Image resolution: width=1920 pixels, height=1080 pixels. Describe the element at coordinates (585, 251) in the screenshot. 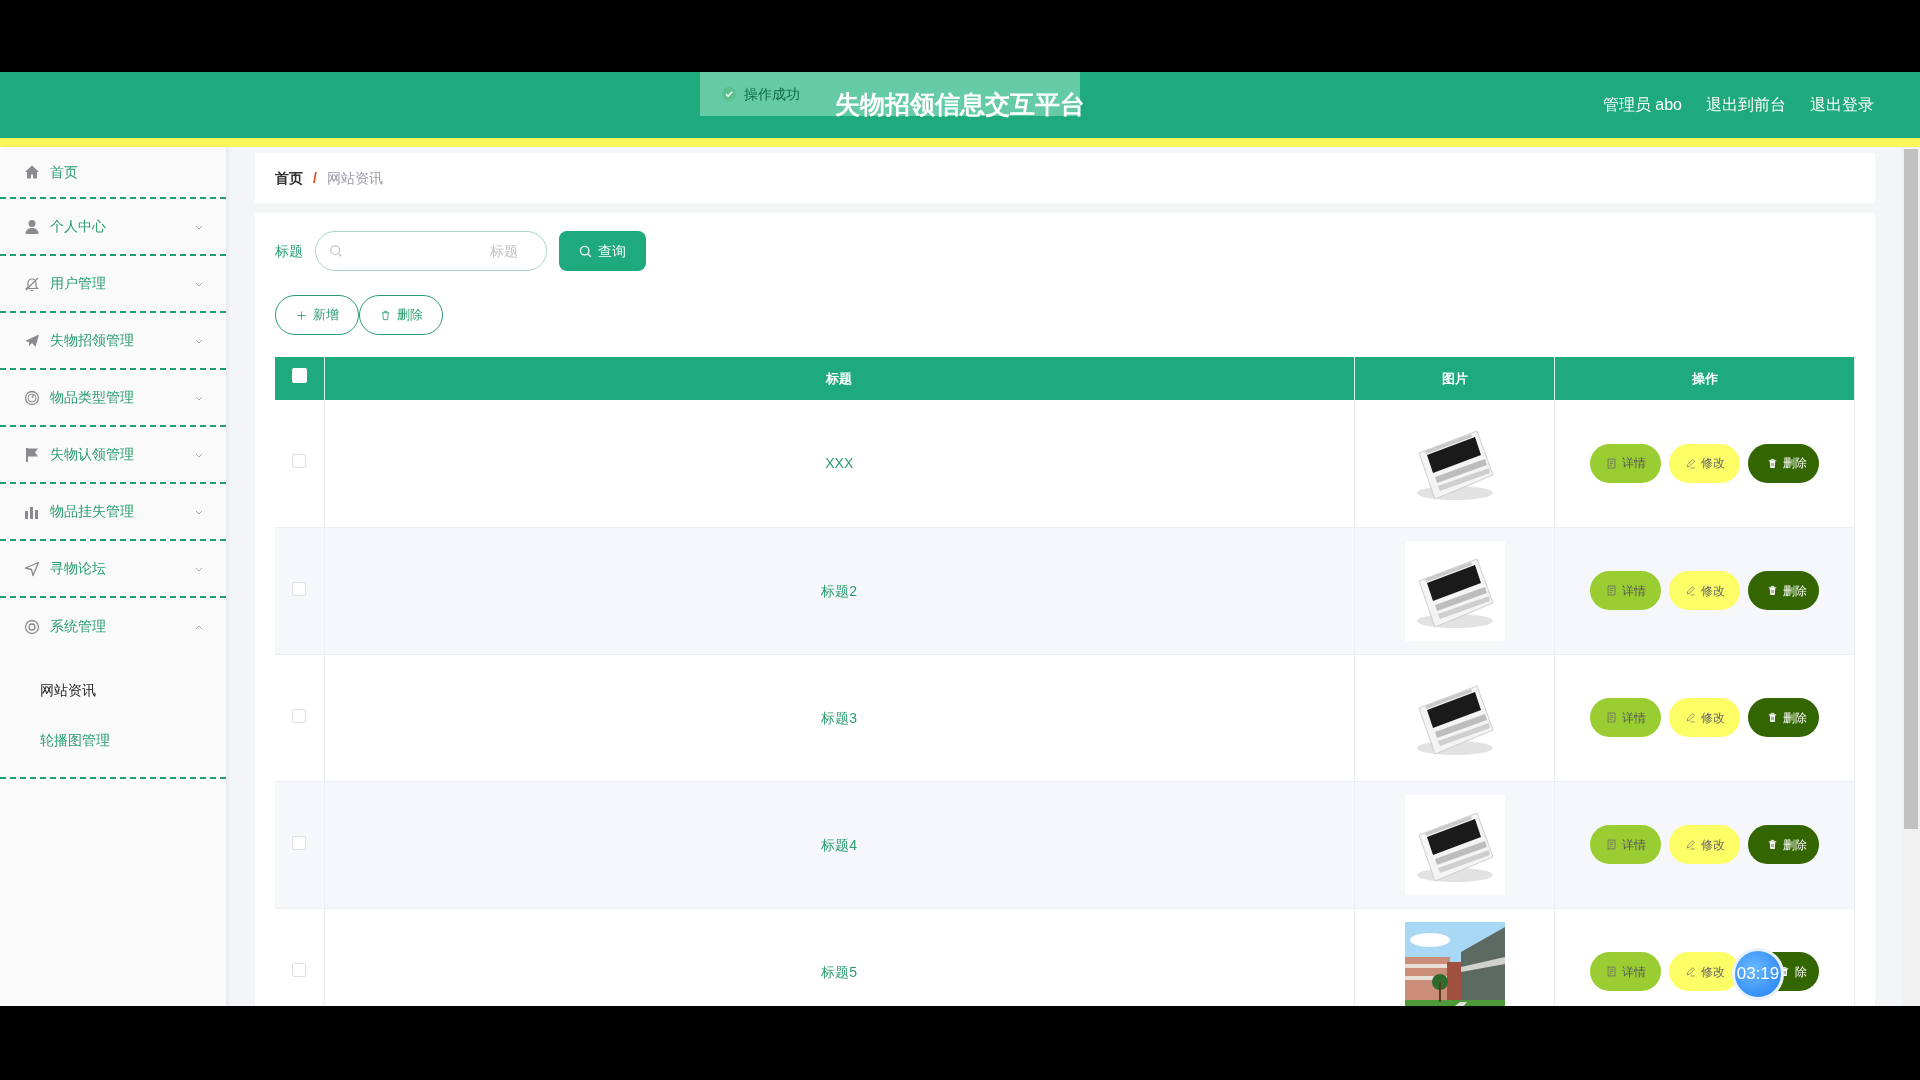

I see `search-icon` at that location.